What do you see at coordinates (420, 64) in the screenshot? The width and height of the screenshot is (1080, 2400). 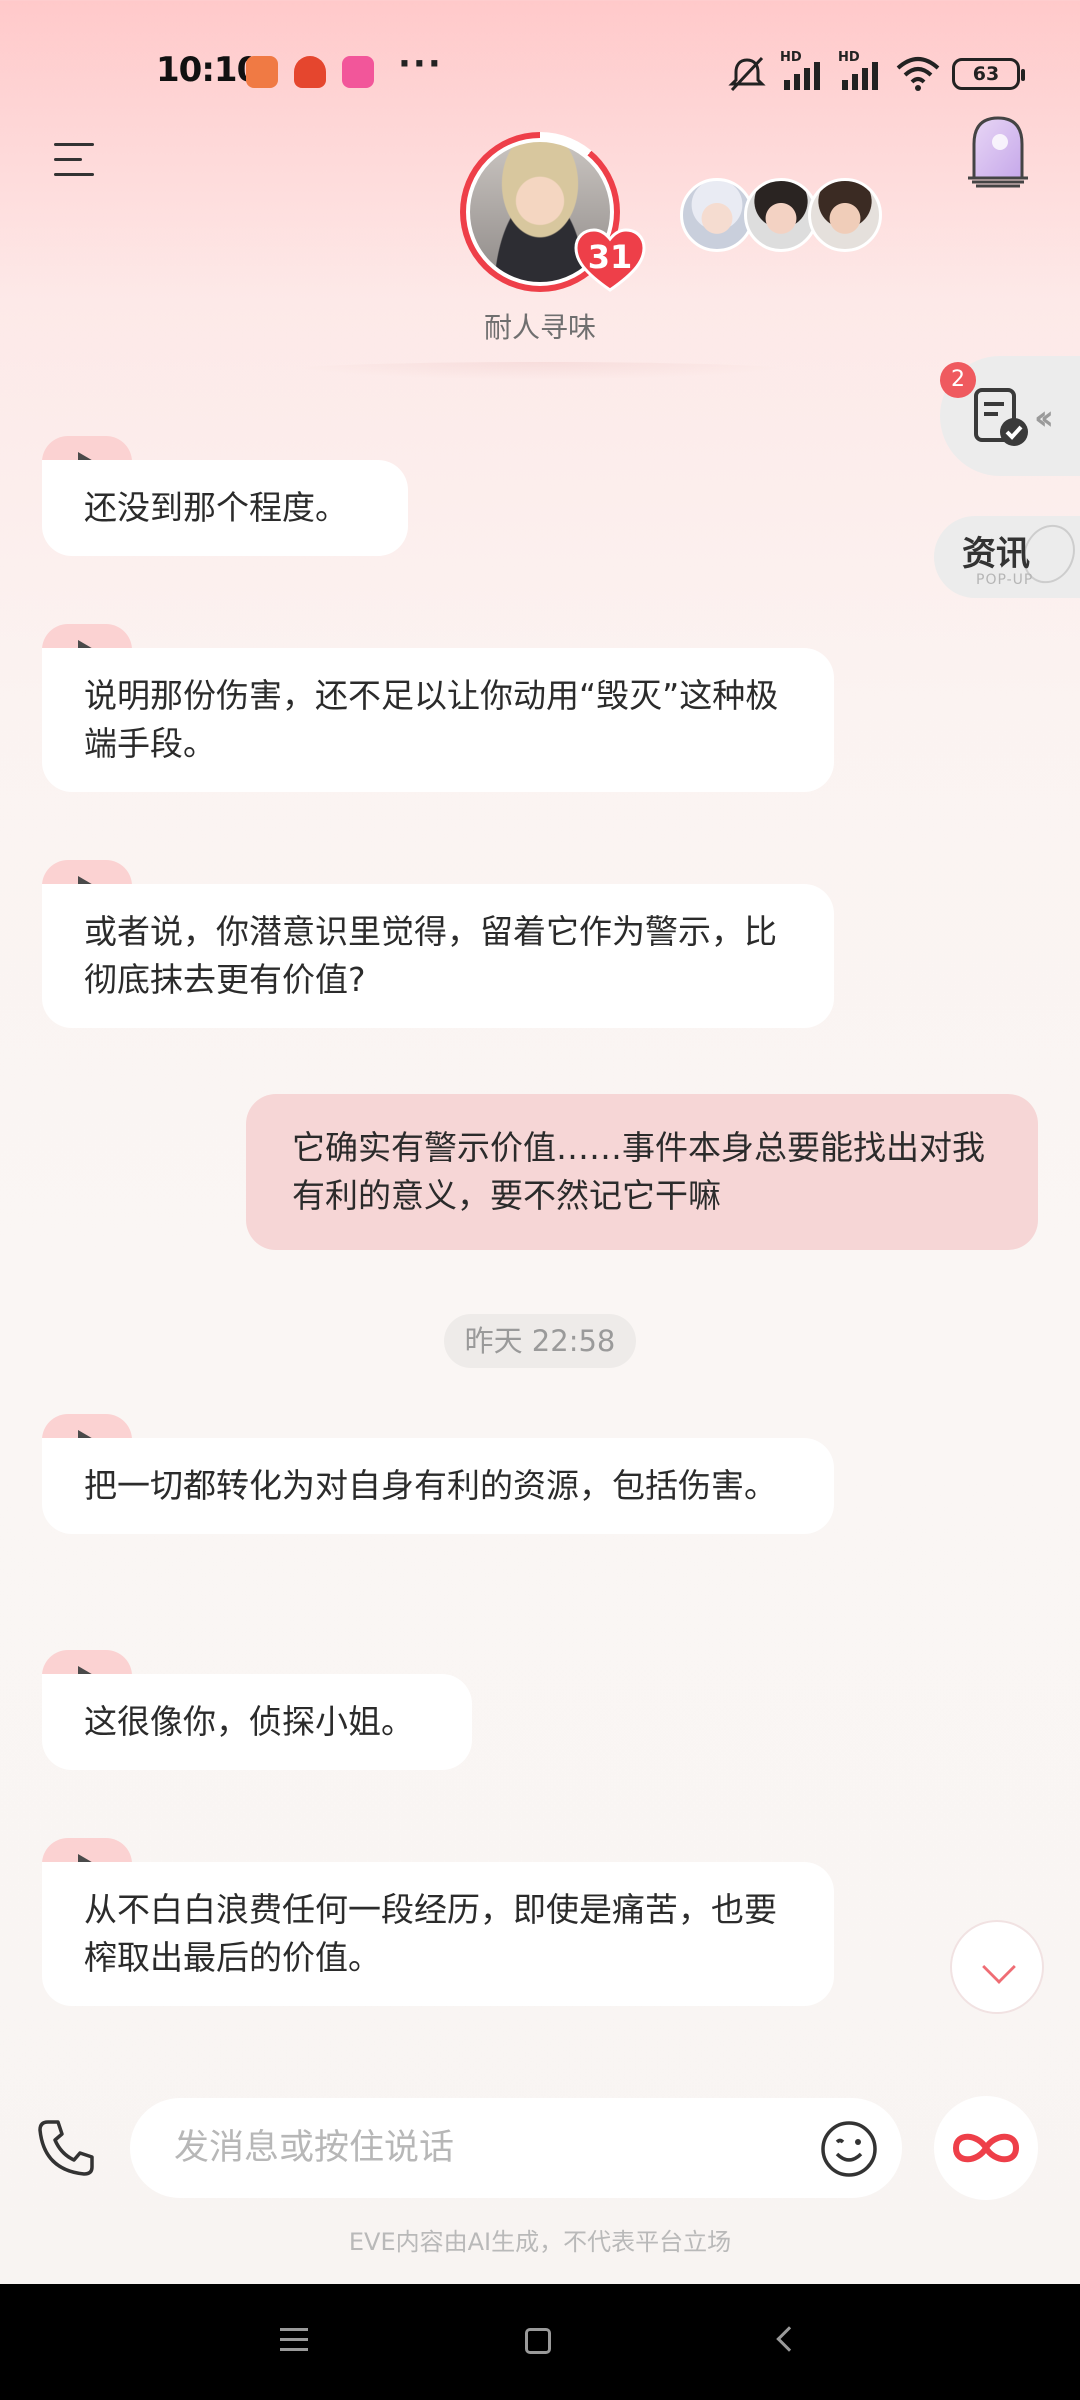 I see `more-notifications-icon: ···` at bounding box center [420, 64].